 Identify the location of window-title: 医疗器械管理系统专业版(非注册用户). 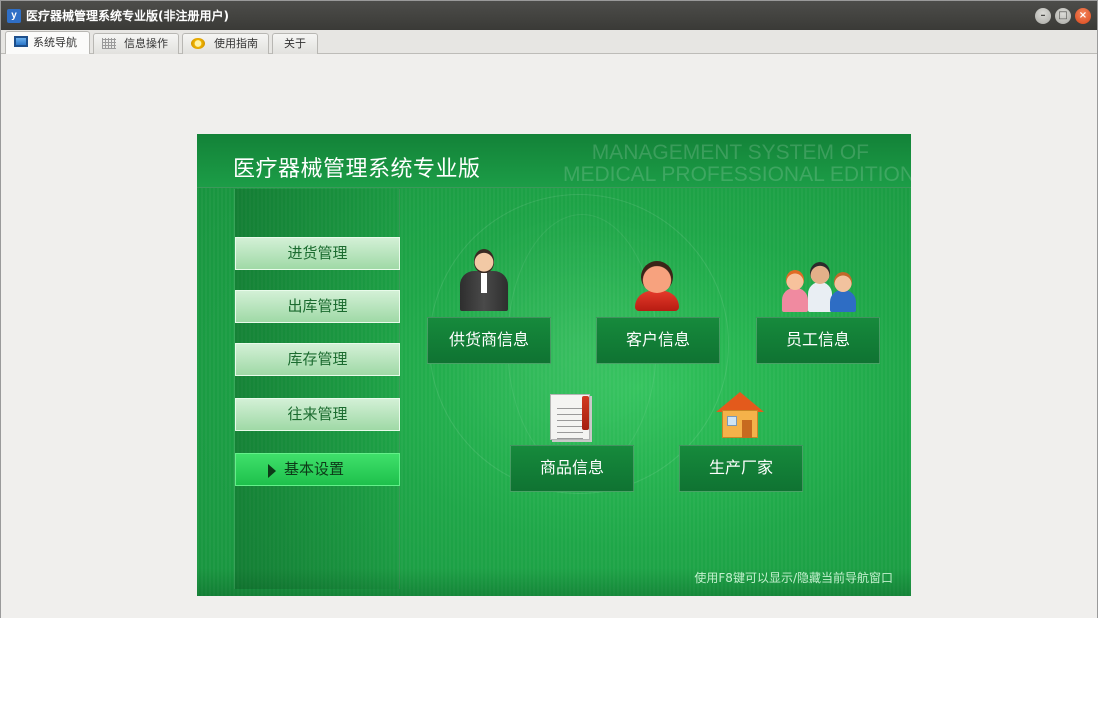
(127, 16).